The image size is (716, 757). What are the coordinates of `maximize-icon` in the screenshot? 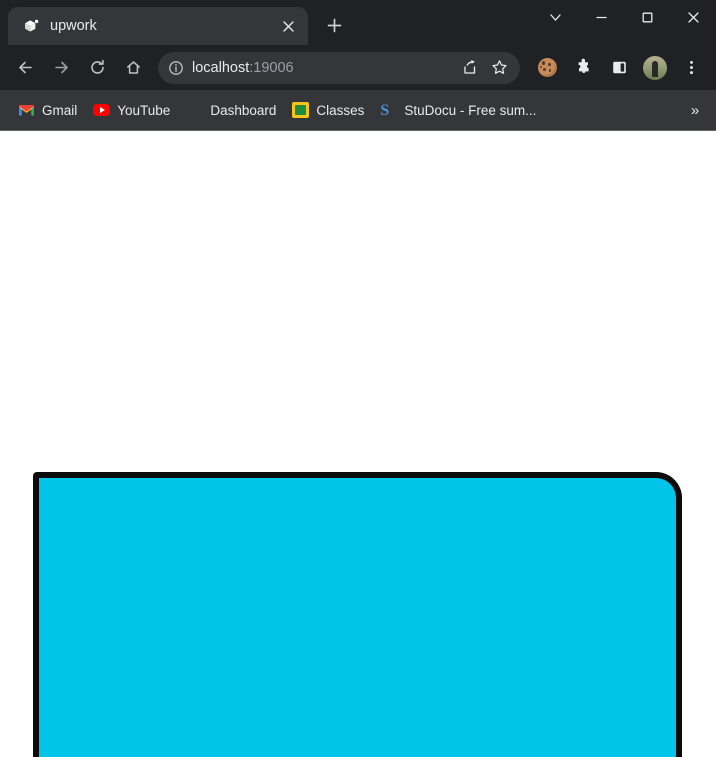 It's located at (647, 17).